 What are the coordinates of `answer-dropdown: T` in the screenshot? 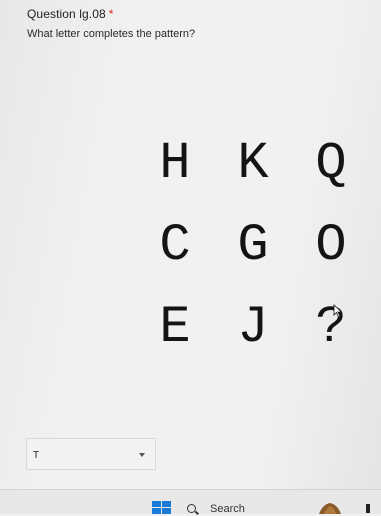 It's located at (91, 454).